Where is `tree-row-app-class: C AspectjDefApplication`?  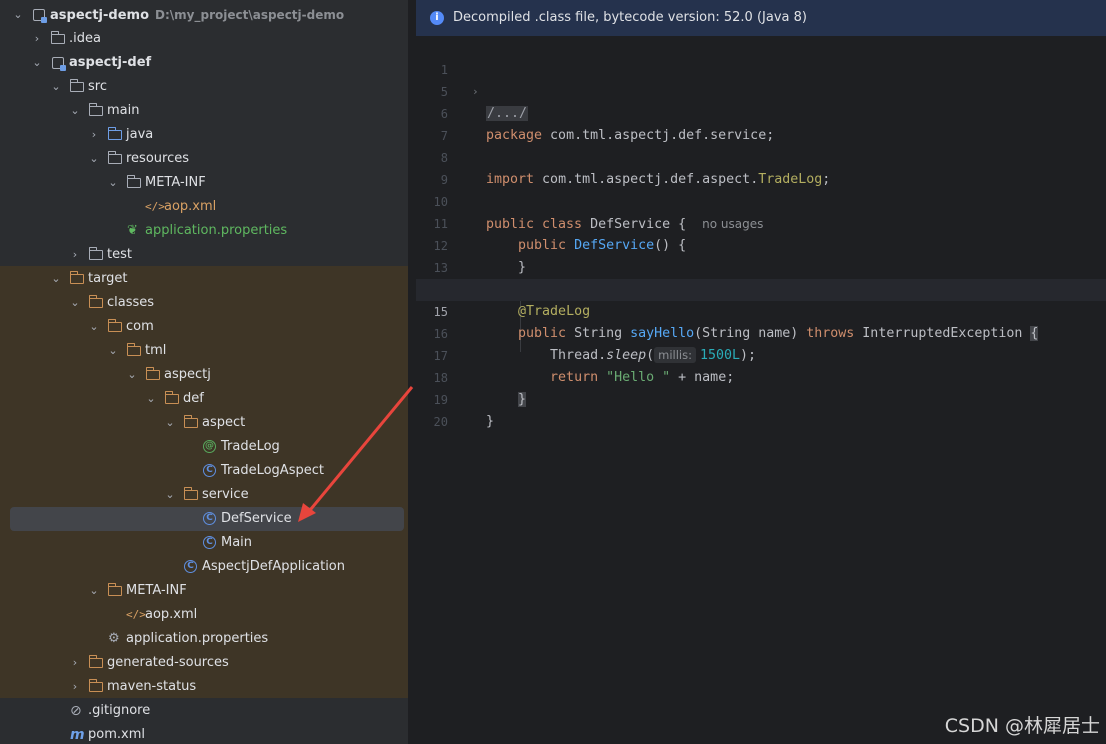 tree-row-app-class: C AspectjDefApplication is located at coordinates (204, 567).